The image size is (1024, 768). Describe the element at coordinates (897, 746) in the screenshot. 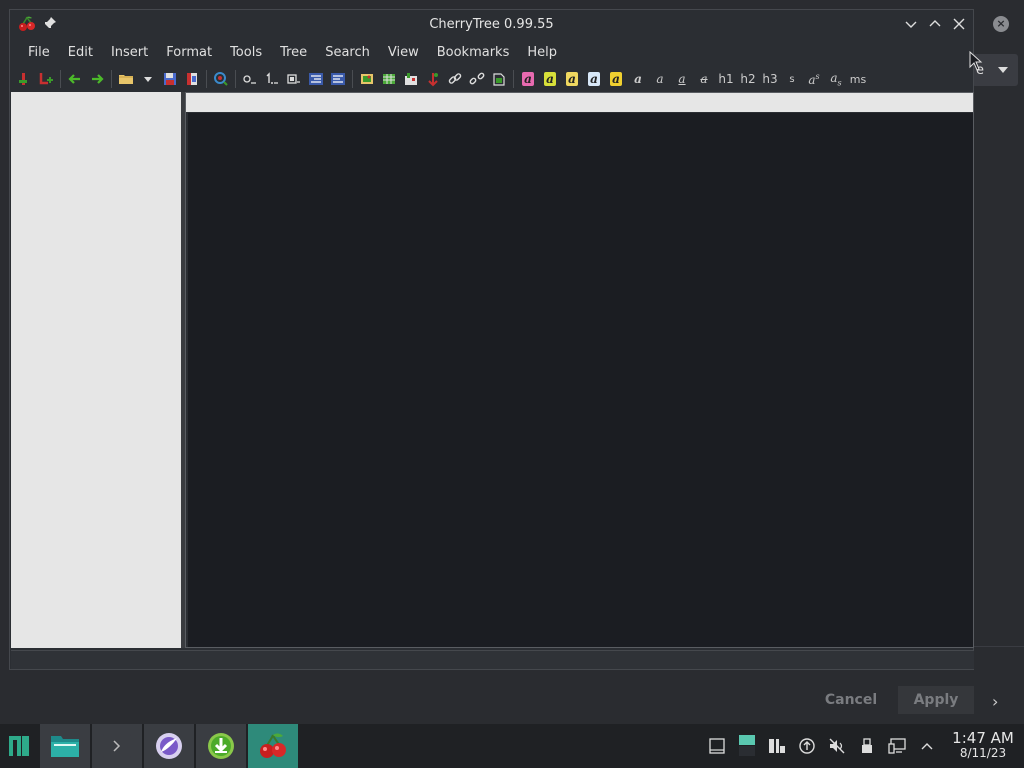

I see `tray-network` at that location.